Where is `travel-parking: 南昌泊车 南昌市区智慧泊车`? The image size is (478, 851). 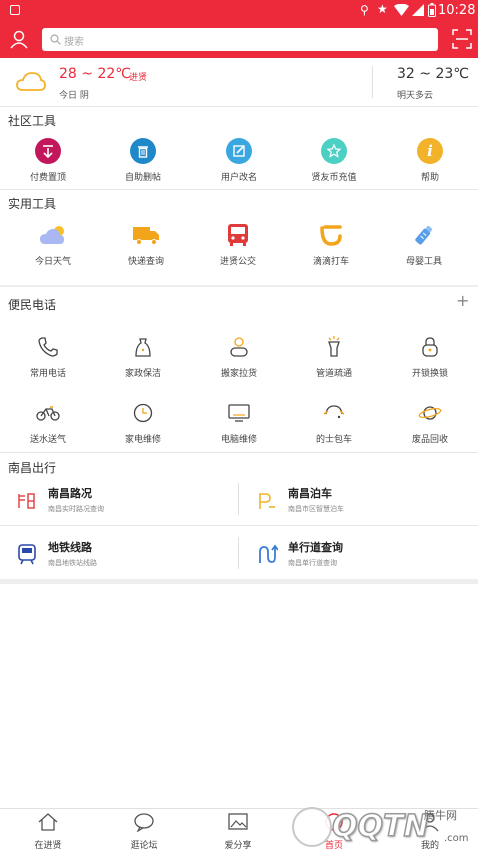
travel-parking: 南昌泊车 南昌市区智慧泊车 is located at coordinates (364, 500).